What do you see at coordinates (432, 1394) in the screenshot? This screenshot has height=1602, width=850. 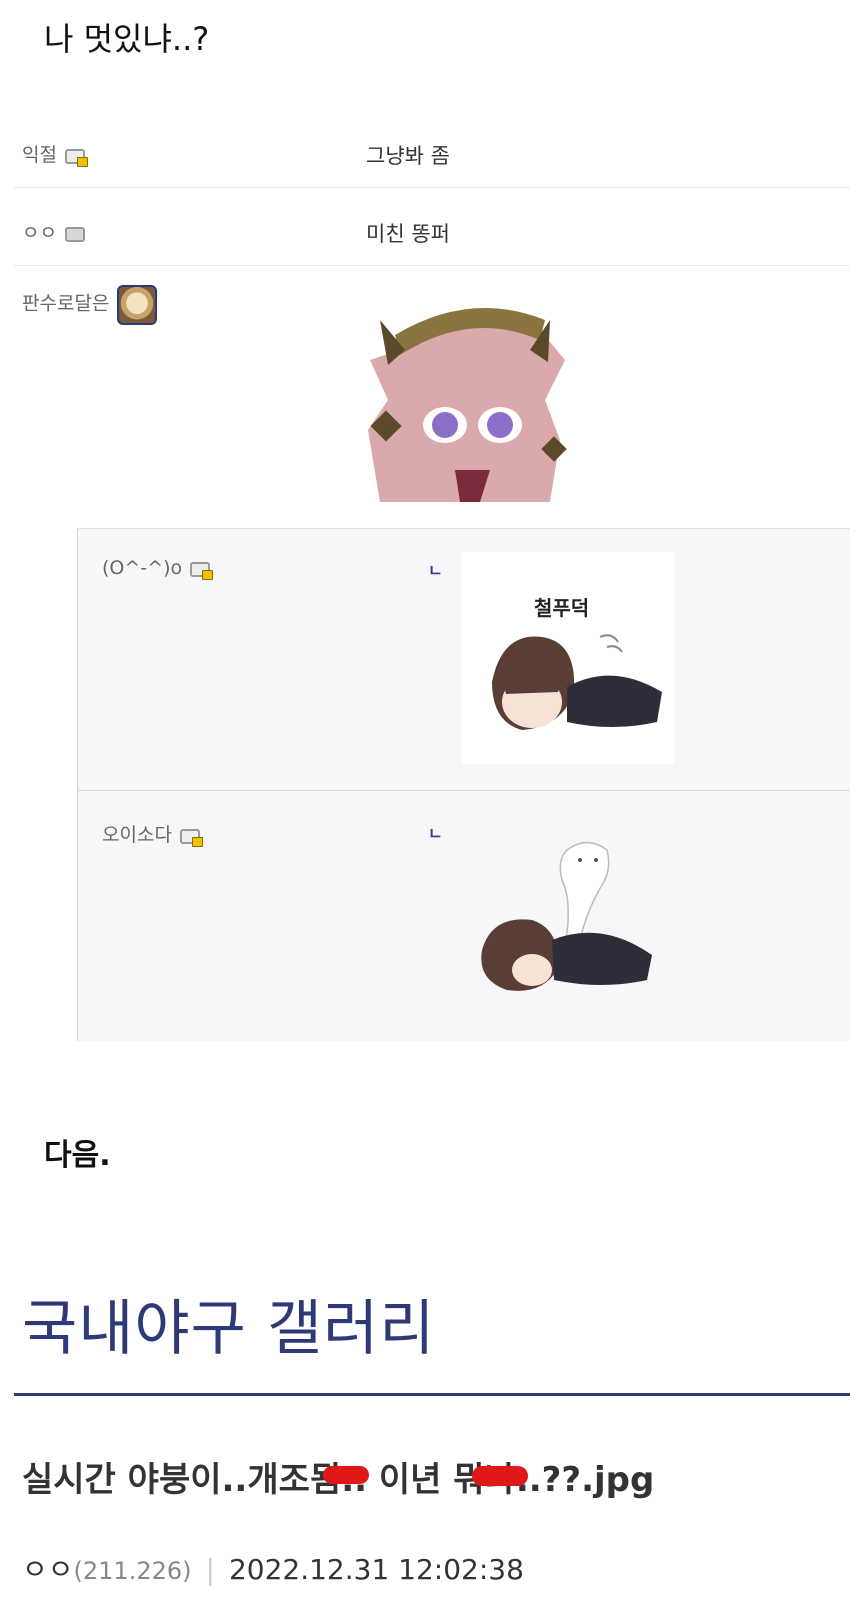 I see `gallery-rule` at bounding box center [432, 1394].